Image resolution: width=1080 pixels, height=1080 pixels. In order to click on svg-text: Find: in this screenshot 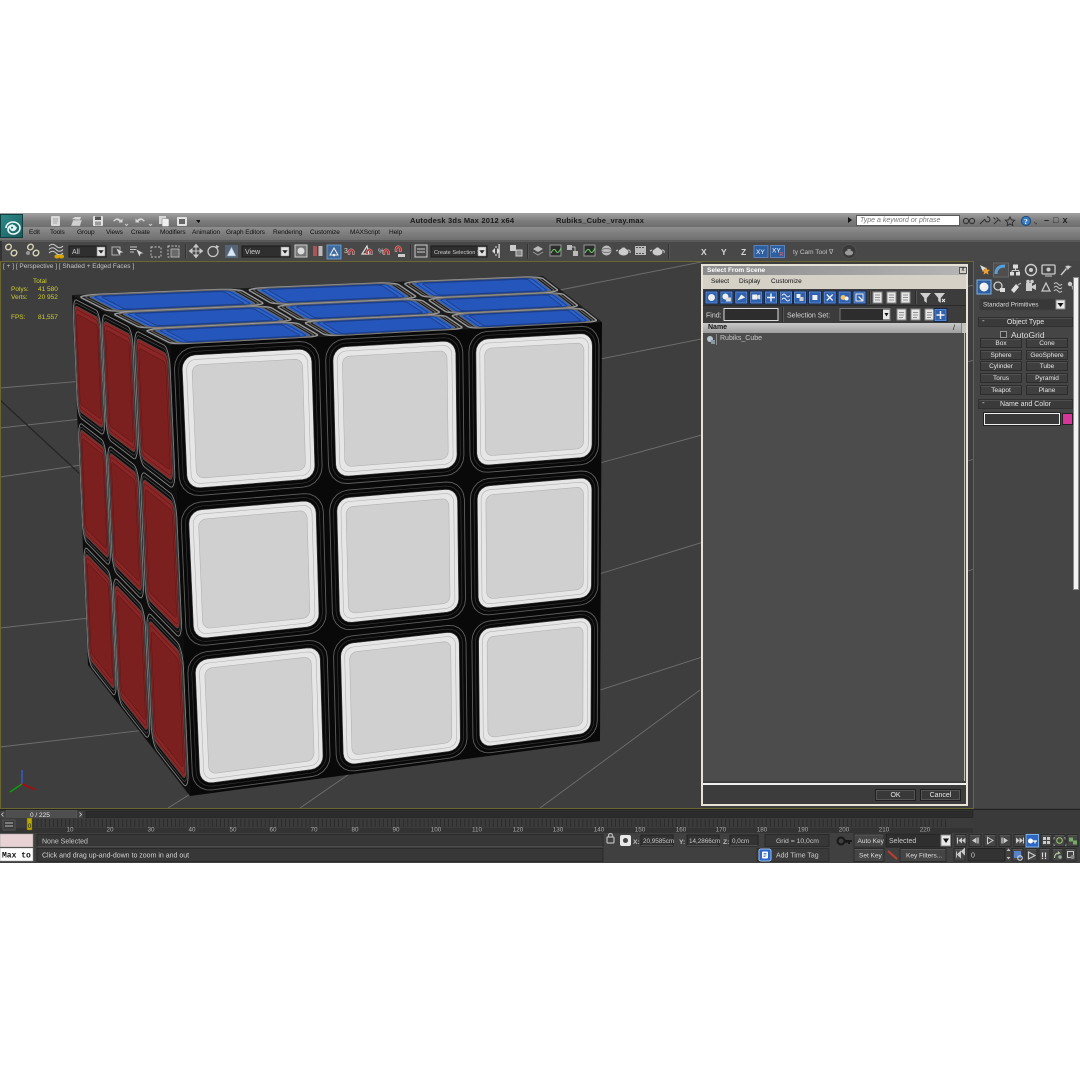, I will do `click(714, 316)`.